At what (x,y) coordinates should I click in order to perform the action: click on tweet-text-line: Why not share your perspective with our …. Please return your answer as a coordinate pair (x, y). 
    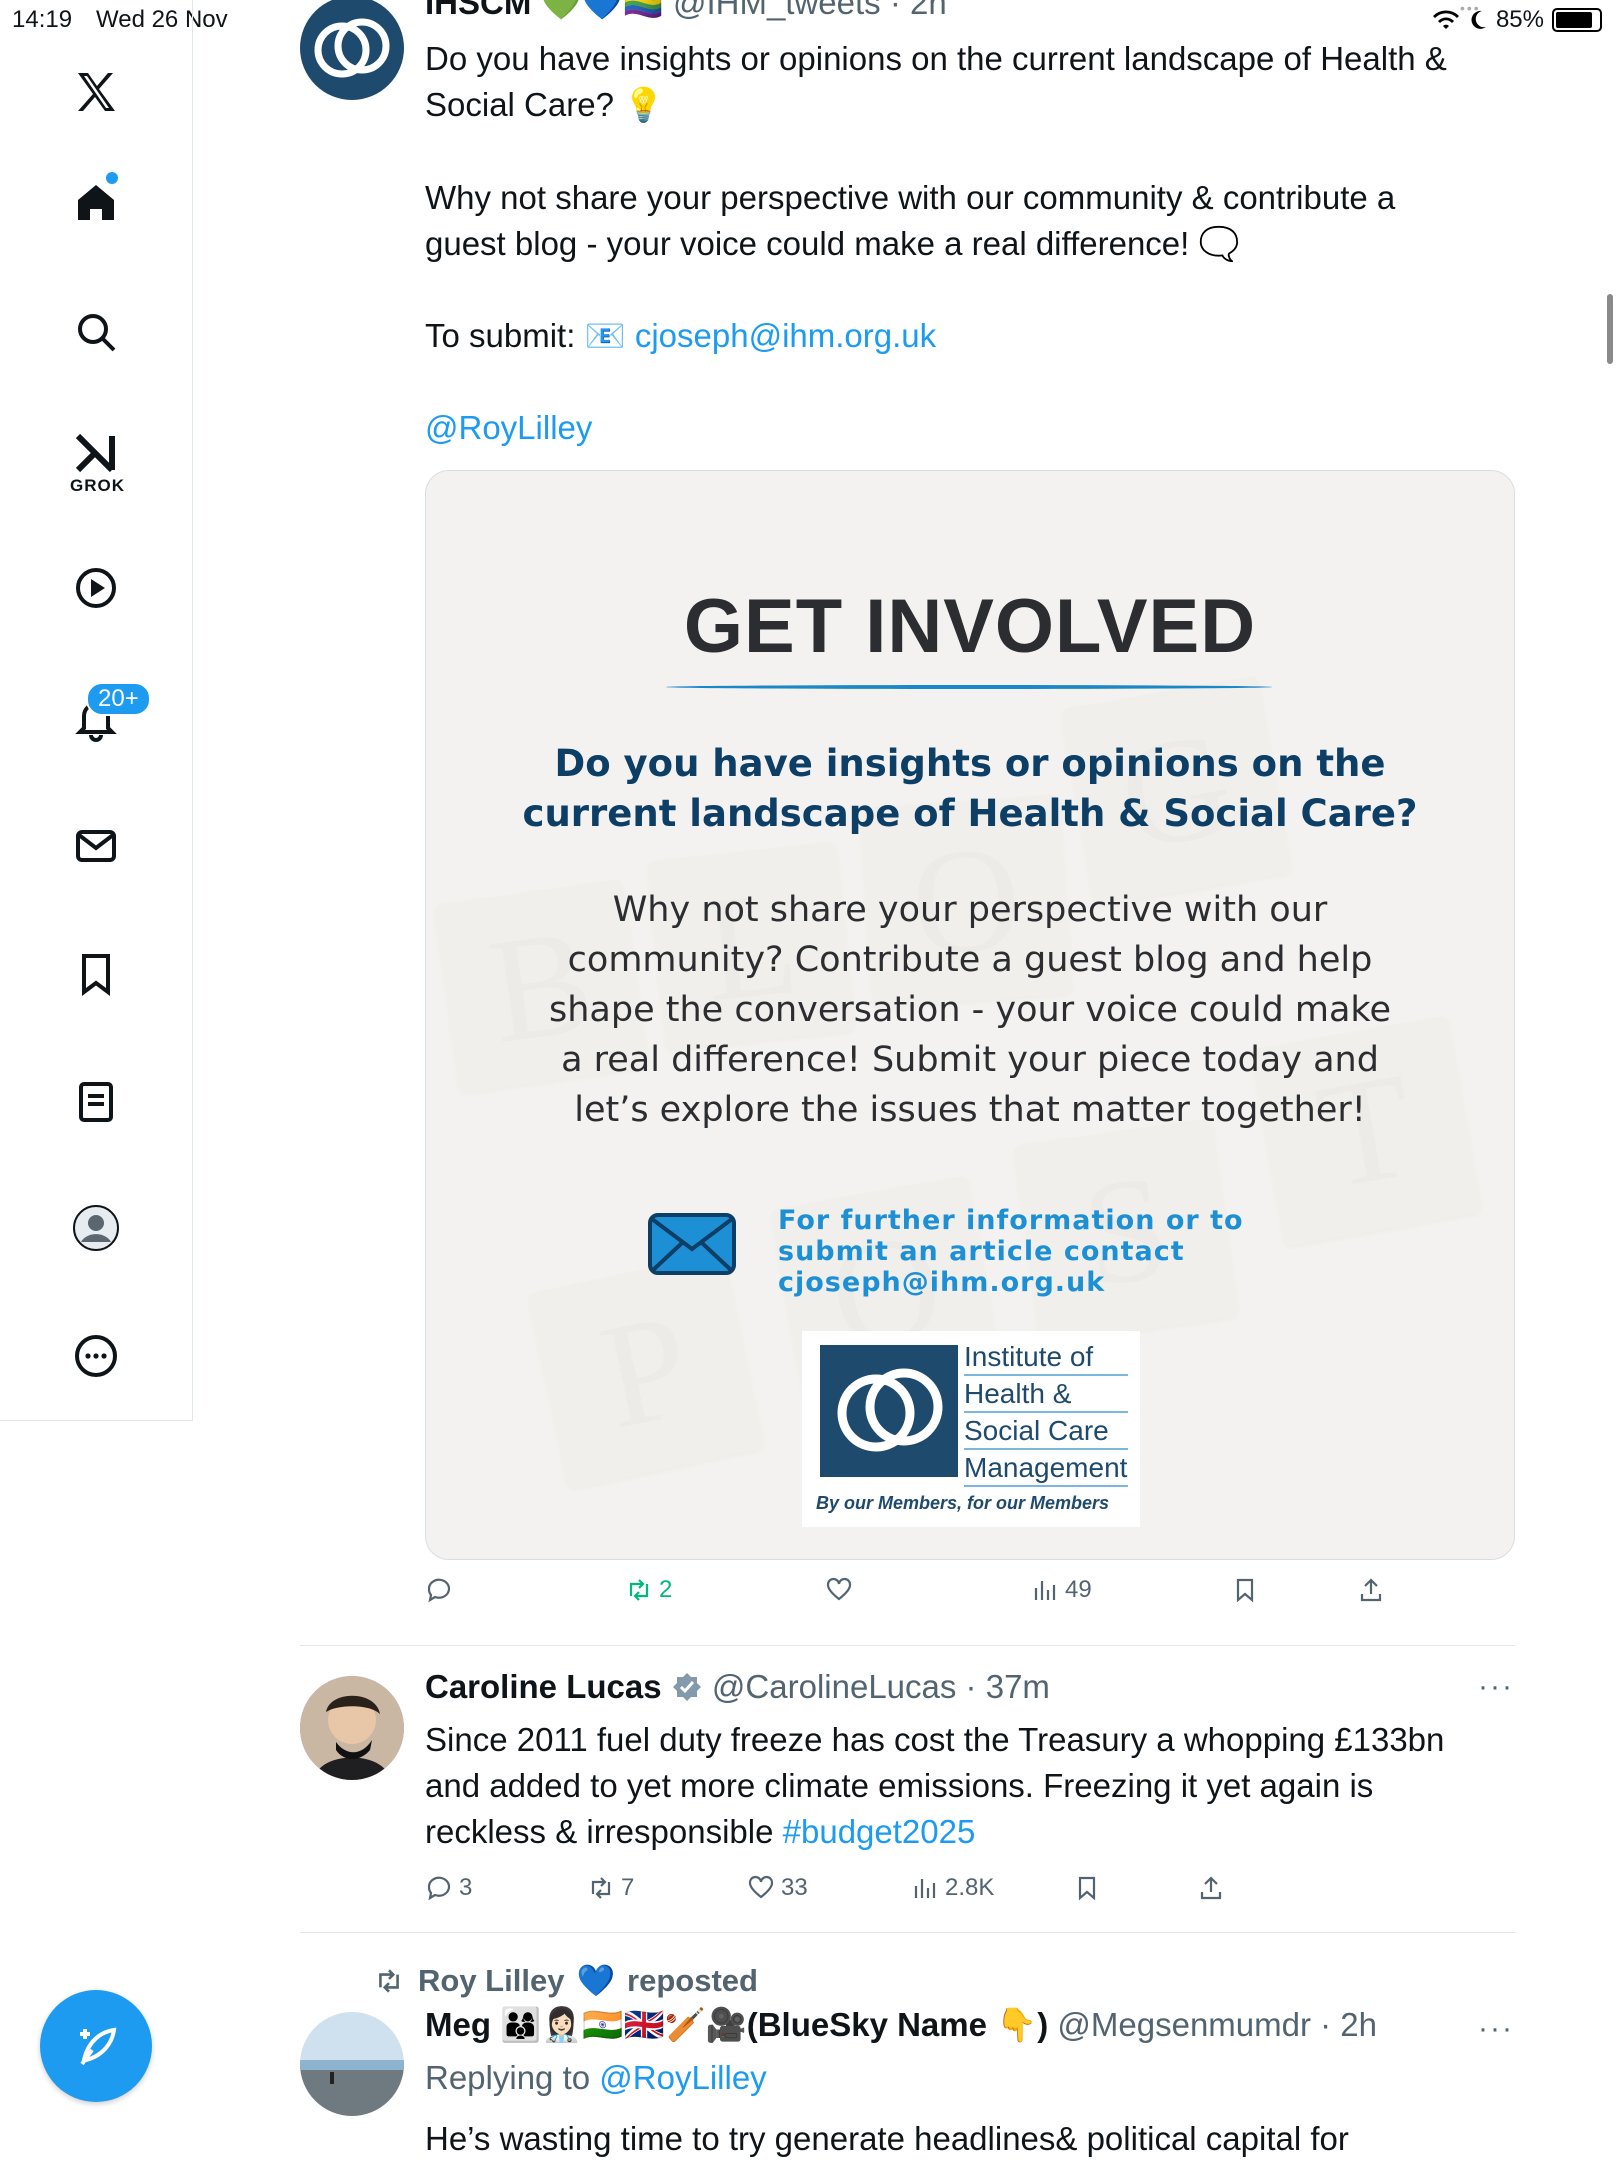
    Looking at the image, I should click on (910, 197).